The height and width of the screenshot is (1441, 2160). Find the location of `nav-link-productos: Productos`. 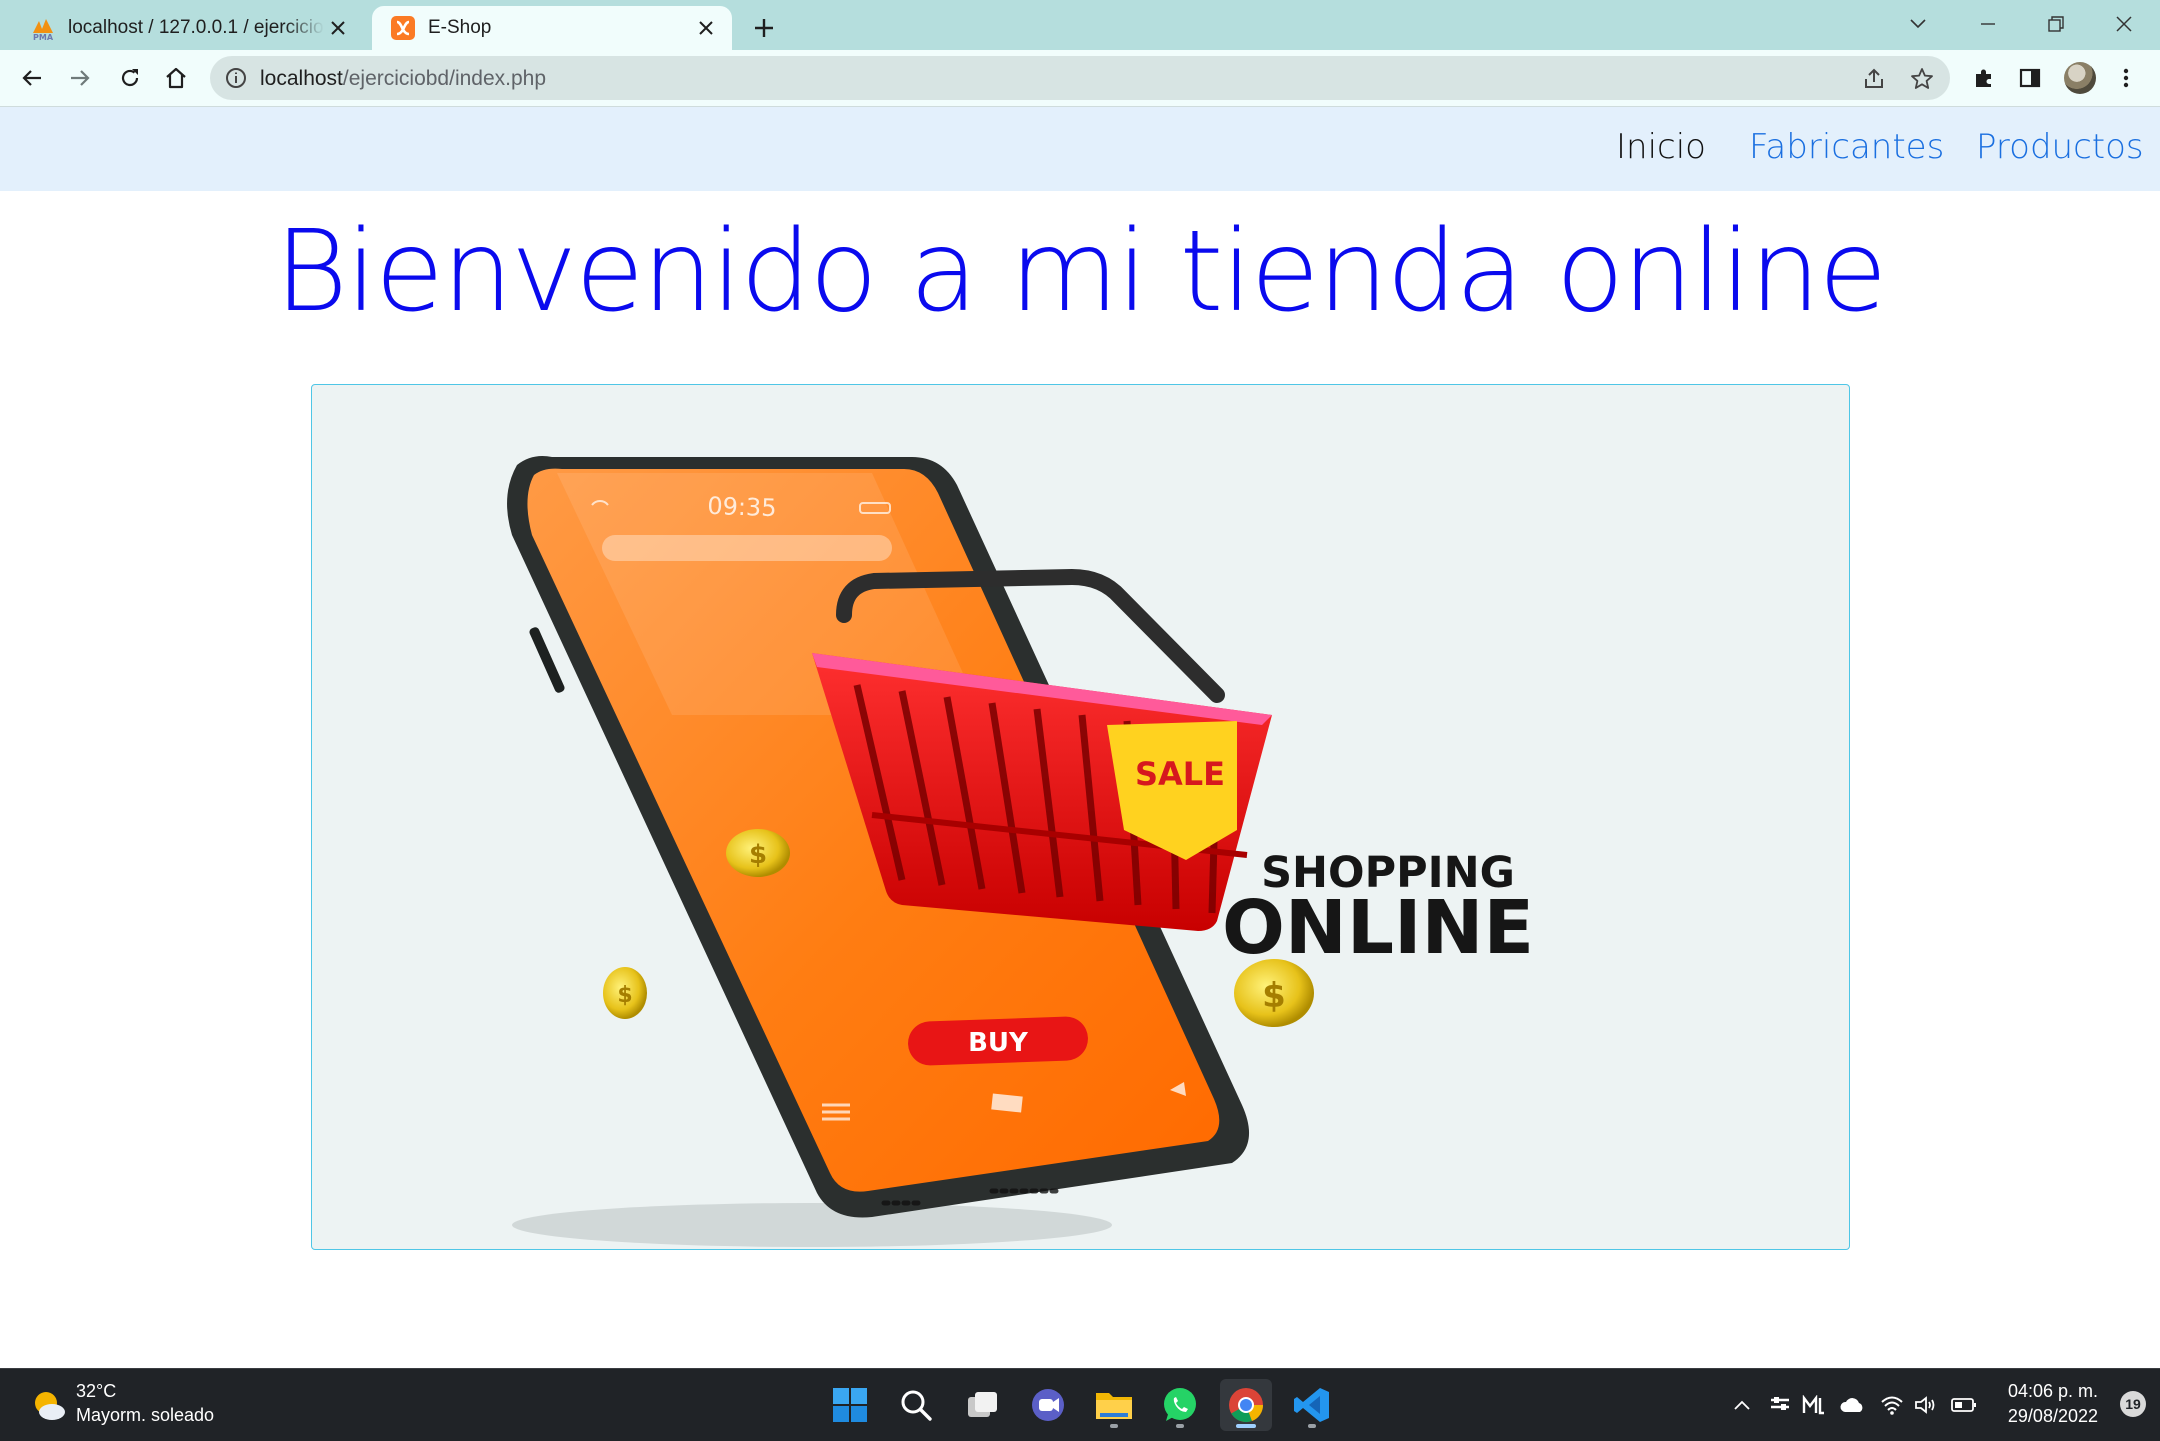

nav-link-productos: Productos is located at coordinates (2060, 147).